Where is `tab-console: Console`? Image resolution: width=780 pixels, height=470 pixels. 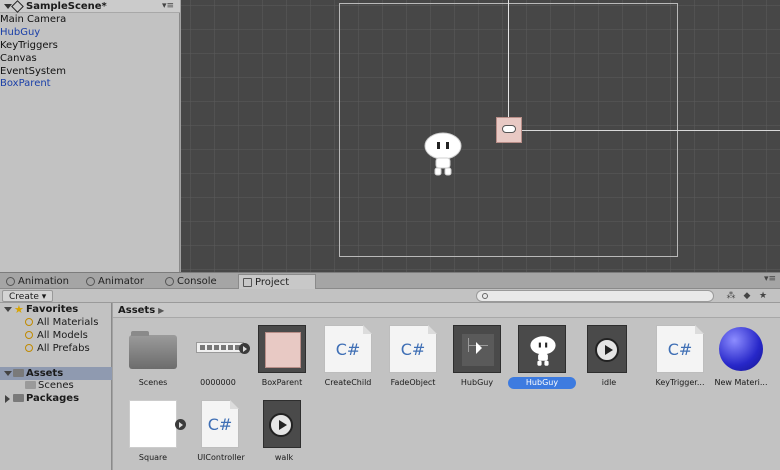 tab-console: Console is located at coordinates (189, 281).